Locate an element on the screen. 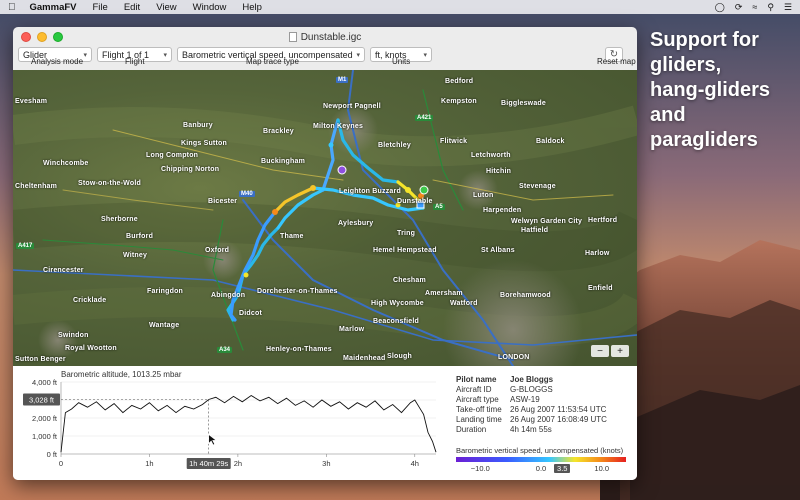 Image resolution: width=800 pixels, height=500 pixels. x-tick-label: 2h is located at coordinates (238, 463).